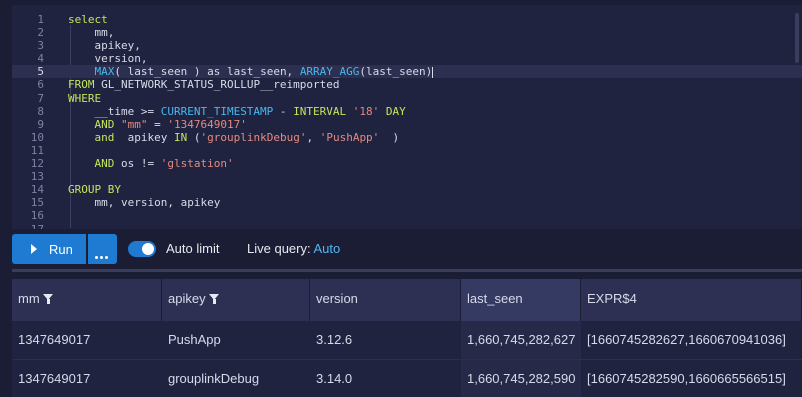 This screenshot has height=397, width=802. What do you see at coordinates (187, 298) in the screenshot?
I see `column-header-label: apikey` at bounding box center [187, 298].